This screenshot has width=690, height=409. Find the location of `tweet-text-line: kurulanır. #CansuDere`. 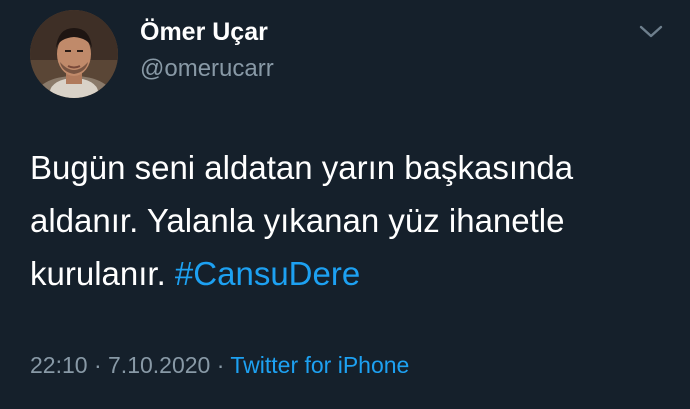

tweet-text-line: kurulanır. #CansuDere is located at coordinates (350, 273).